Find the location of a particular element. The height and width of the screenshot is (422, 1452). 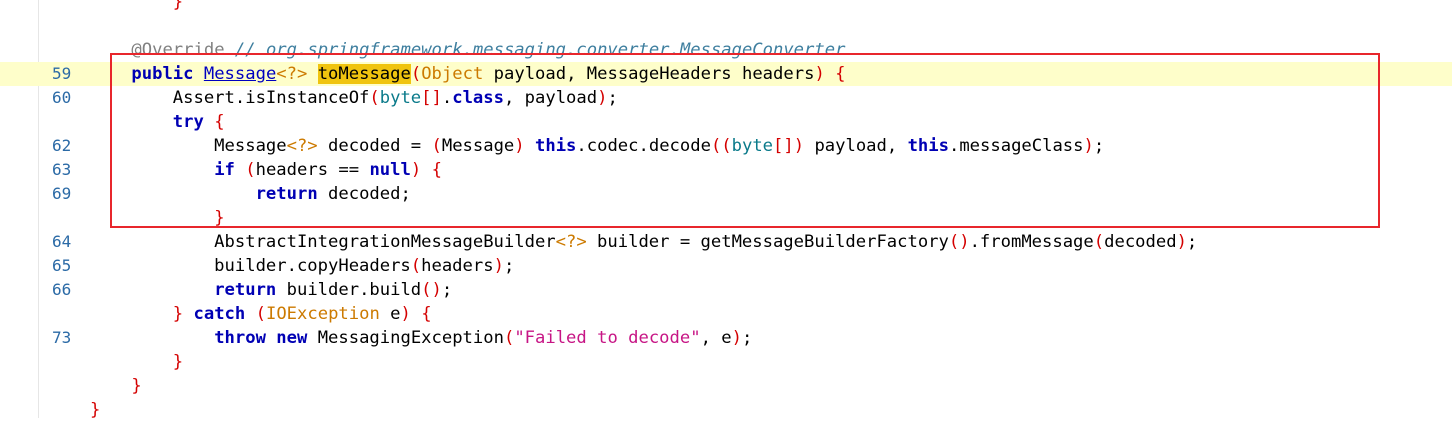

code-line: 65 builder.copyHeaders(headers); is located at coordinates (726, 266).